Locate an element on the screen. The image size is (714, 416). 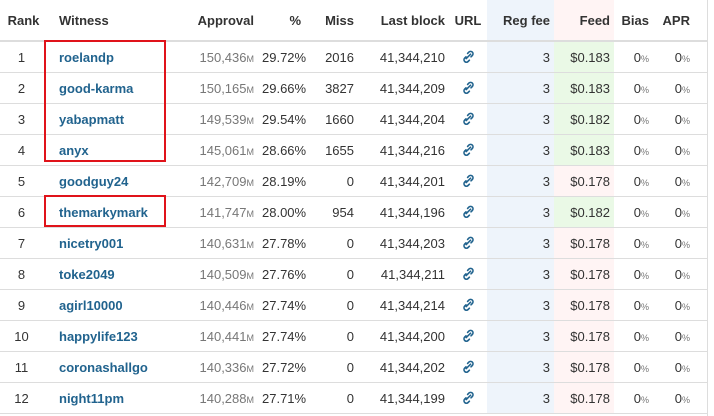
approval-value: 140,509 is located at coordinates (223, 274).